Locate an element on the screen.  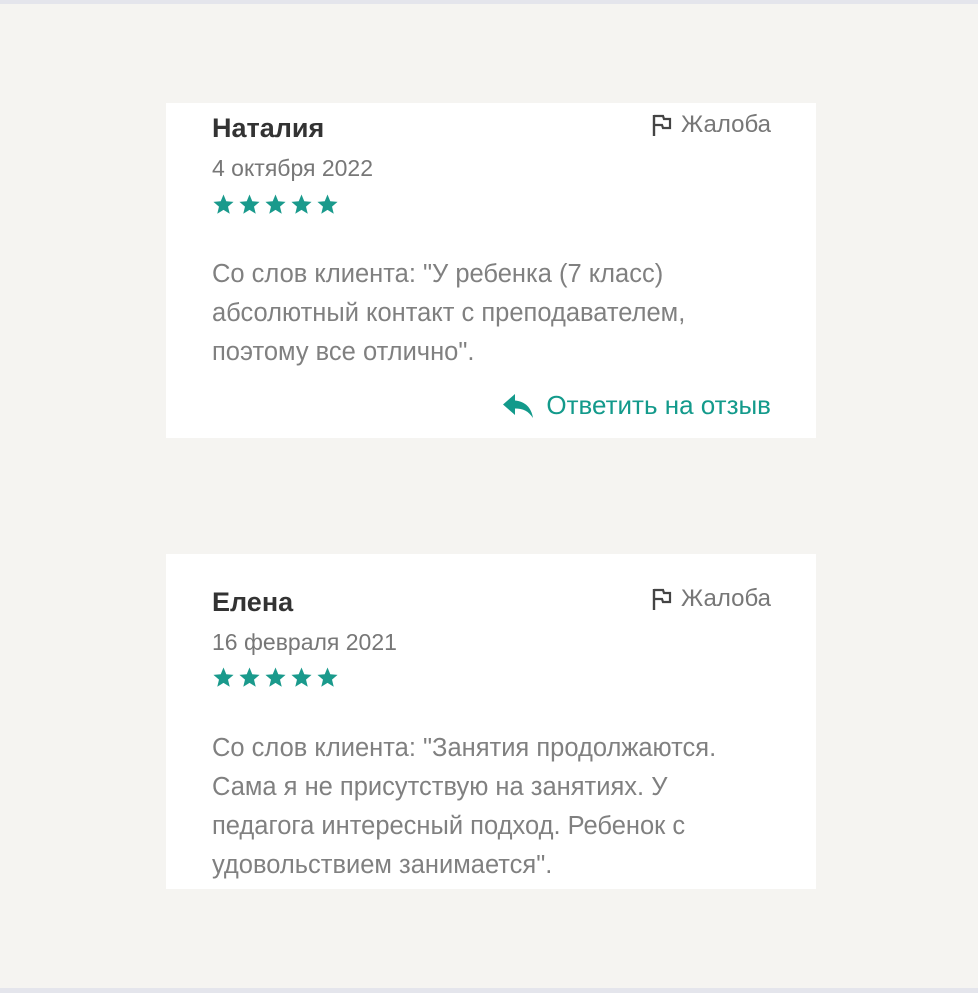
top-divider is located at coordinates (489, 2).